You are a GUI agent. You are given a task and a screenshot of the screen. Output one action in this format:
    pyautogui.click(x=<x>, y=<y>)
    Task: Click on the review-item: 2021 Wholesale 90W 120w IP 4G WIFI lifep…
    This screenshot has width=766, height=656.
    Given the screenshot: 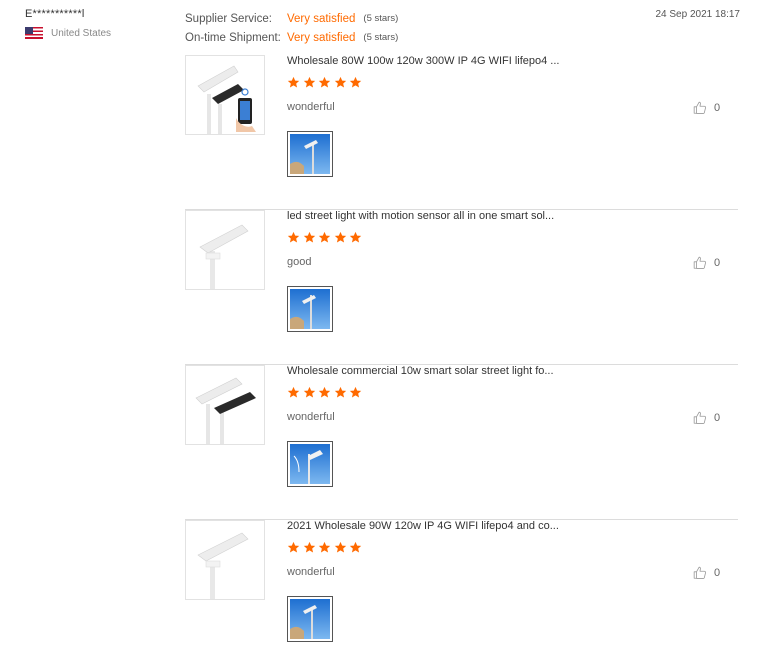 What is the action you would take?
    pyautogui.click(x=461, y=588)
    